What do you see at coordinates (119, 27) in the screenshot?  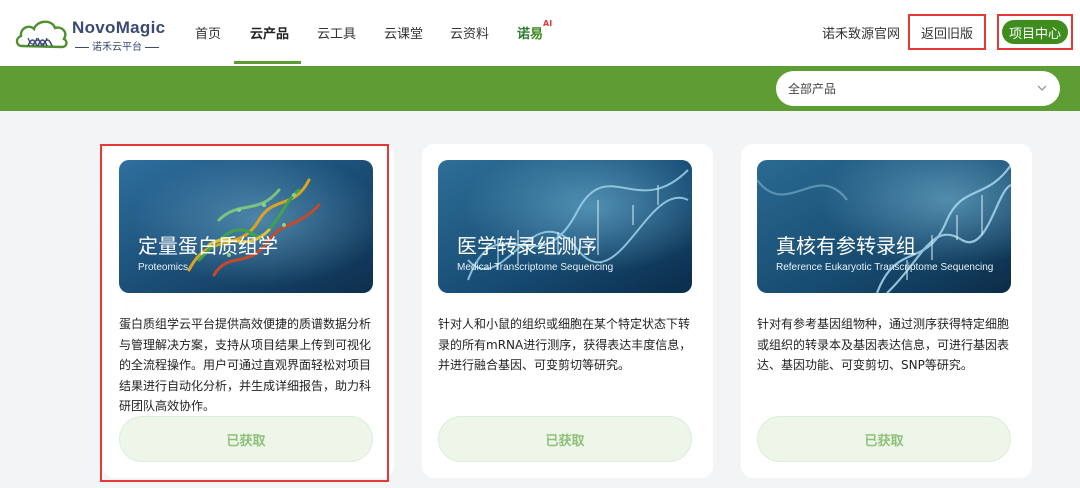 I see `brand-name: NovoMagic` at bounding box center [119, 27].